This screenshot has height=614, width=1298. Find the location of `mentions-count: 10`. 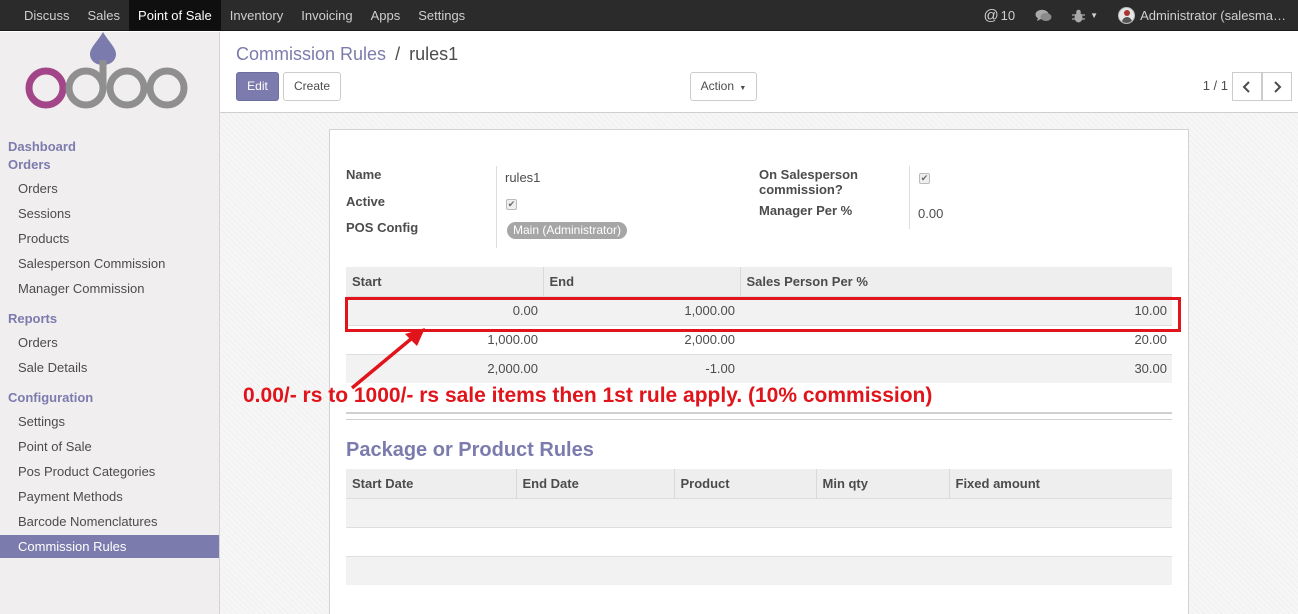

mentions-count: 10 is located at coordinates (1008, 15).